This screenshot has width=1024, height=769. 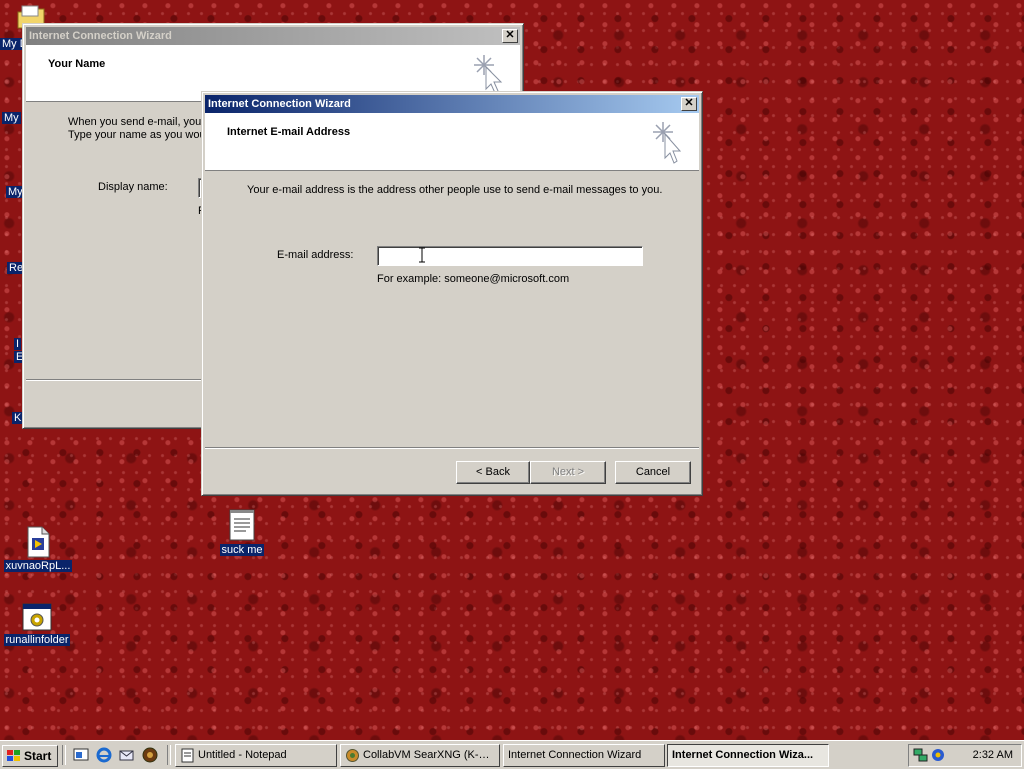 I want to click on show-desktop-icon, so click(x=81, y=755).